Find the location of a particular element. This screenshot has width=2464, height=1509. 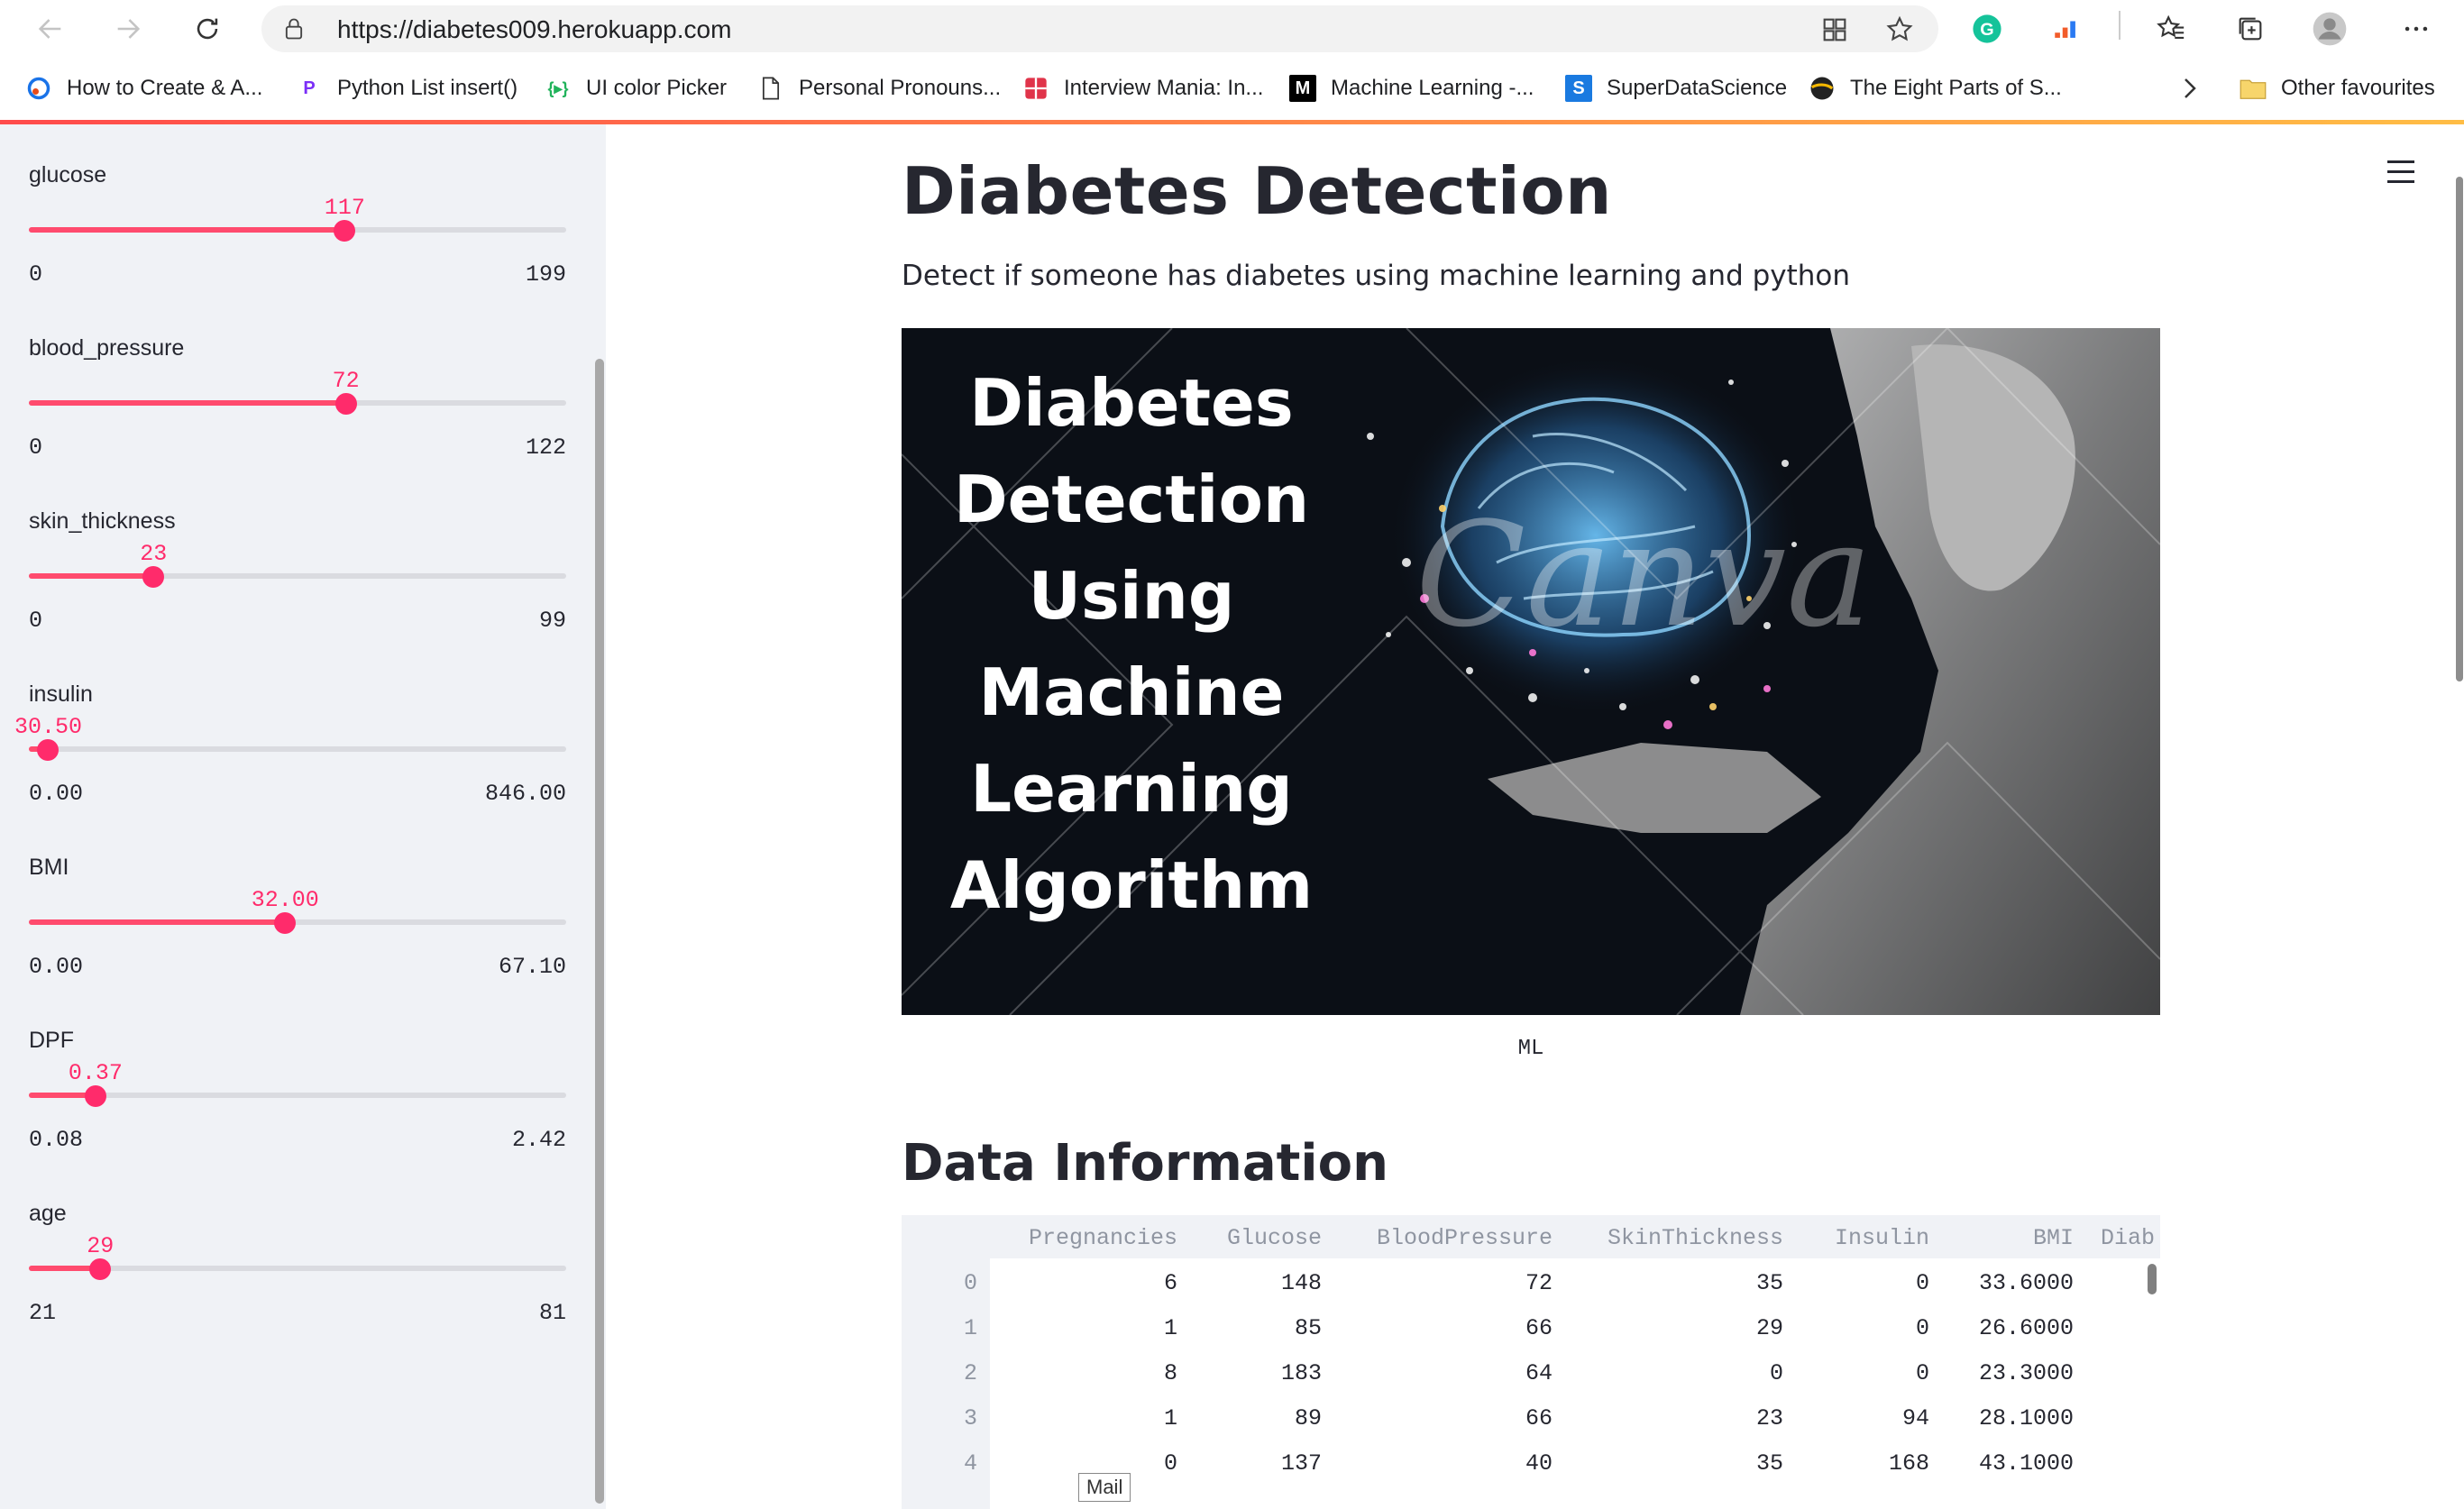

app-grid-icon is located at coordinates (1834, 30).